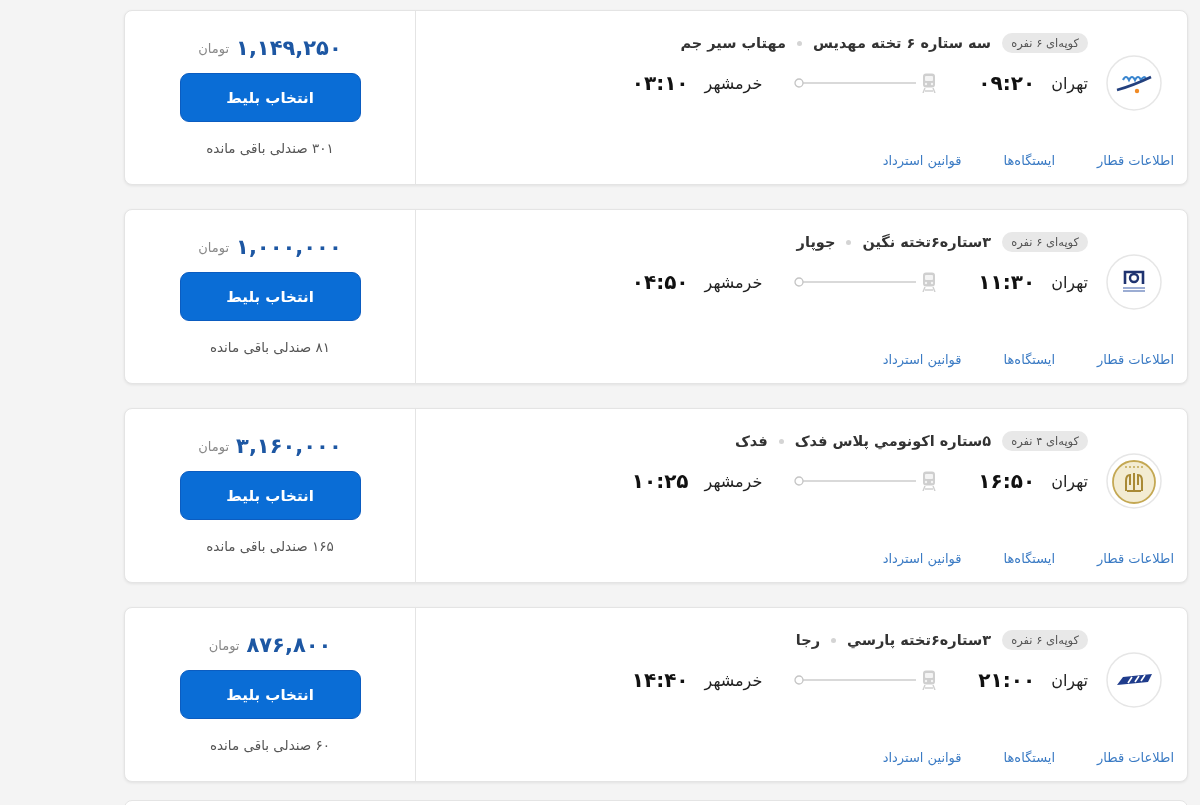 The width and height of the screenshot is (1200, 805). Describe the element at coordinates (1007, 481) in the screenshot. I see `departure-time: ۱۶:۵۰` at that location.